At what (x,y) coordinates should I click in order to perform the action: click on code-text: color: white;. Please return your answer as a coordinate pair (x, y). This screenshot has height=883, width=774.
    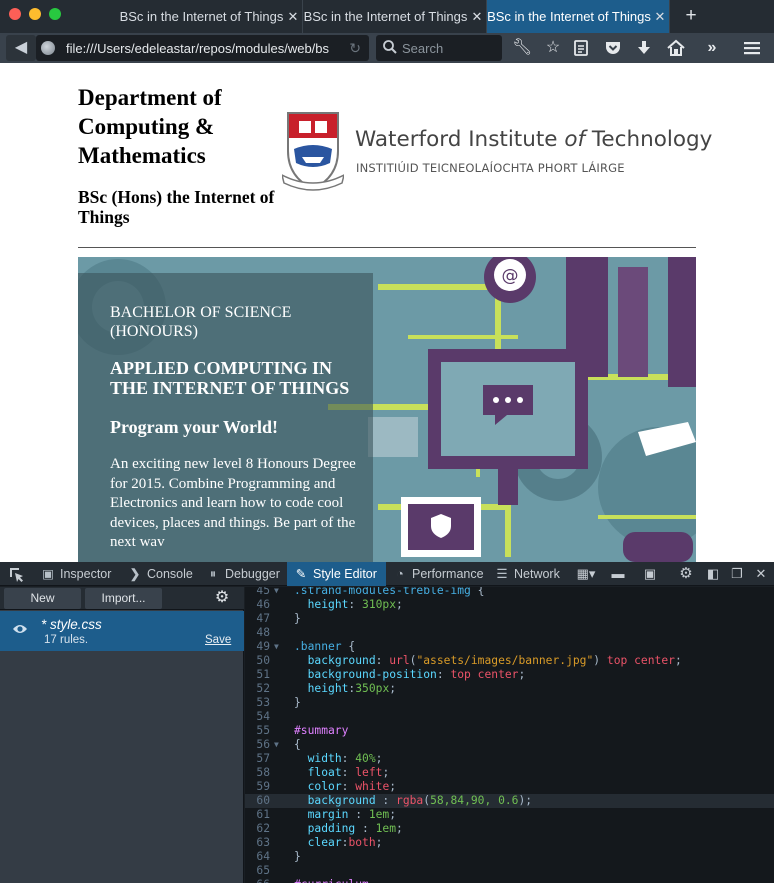
    Looking at the image, I should click on (352, 786).